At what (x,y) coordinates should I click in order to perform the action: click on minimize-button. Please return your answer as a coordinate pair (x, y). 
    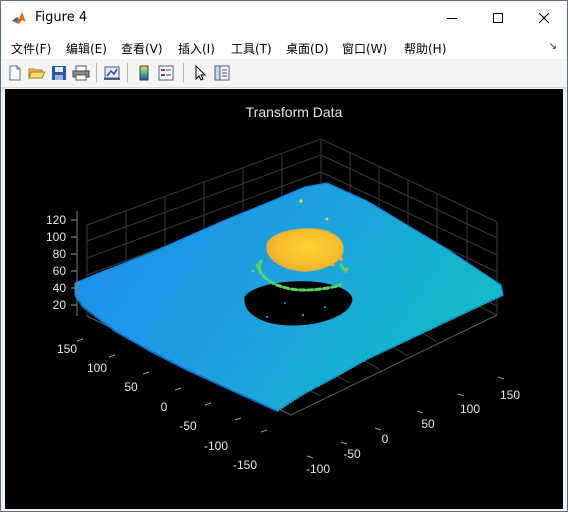
    Looking at the image, I should click on (452, 18).